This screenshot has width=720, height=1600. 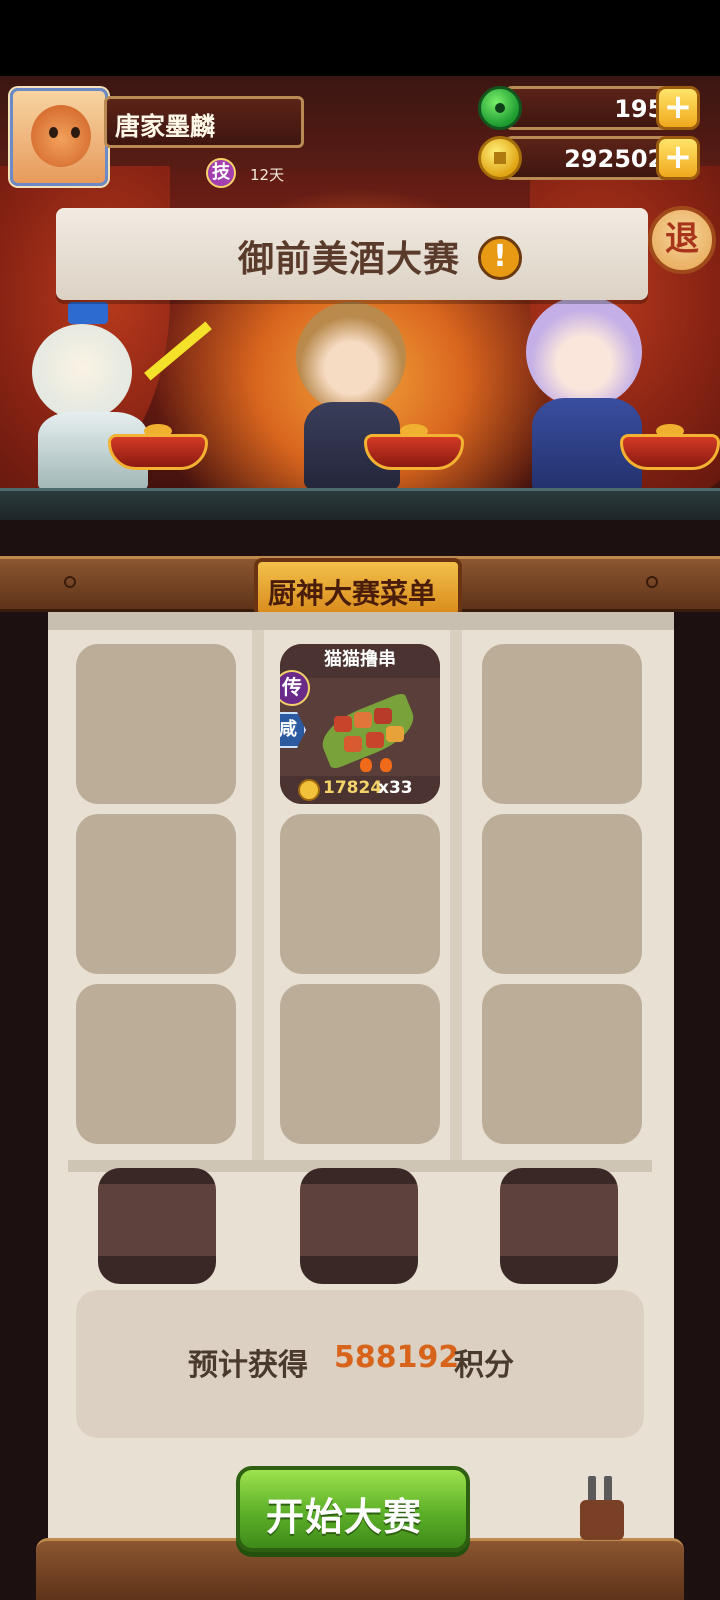 What do you see at coordinates (678, 108) in the screenshot?
I see `add-jade-button: +` at bounding box center [678, 108].